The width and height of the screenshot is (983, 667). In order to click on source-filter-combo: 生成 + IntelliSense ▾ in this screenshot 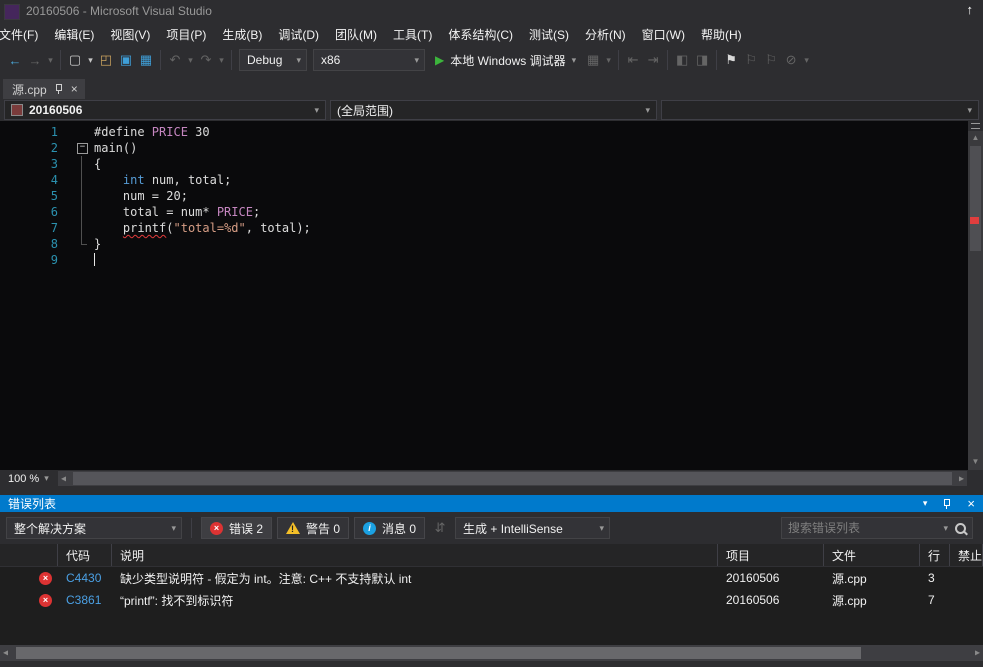, I will do `click(533, 528)`.